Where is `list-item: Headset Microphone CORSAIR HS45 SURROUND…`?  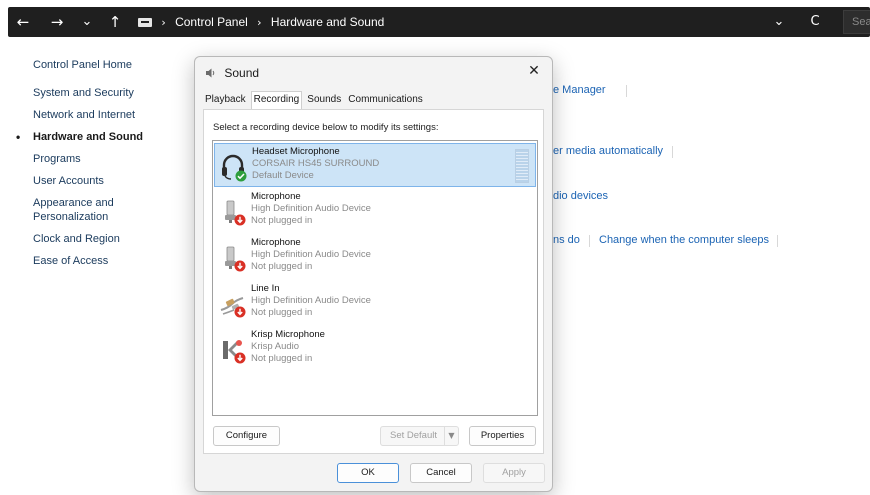 list-item: Headset Microphone CORSAIR HS45 SURROUND… is located at coordinates (375, 165).